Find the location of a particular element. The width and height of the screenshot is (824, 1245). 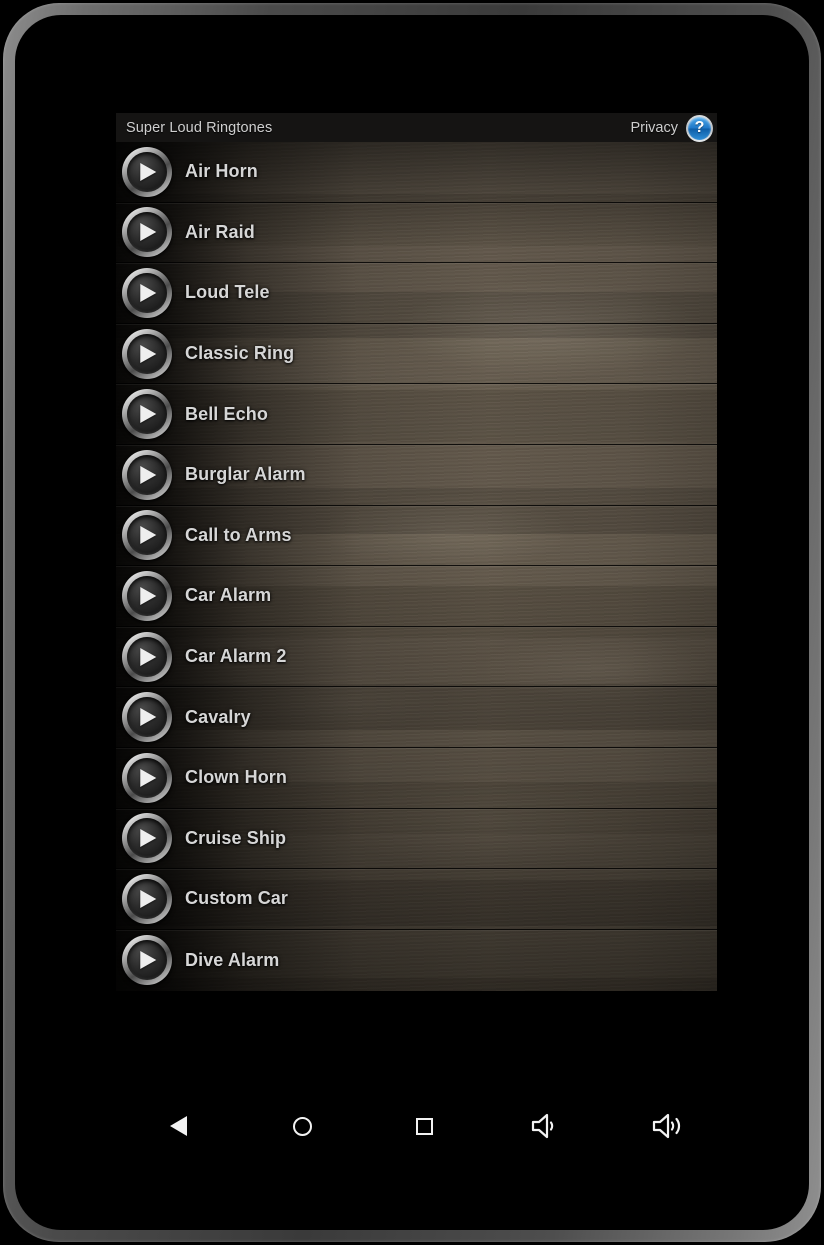

list-item: Air Horn is located at coordinates (416, 172).